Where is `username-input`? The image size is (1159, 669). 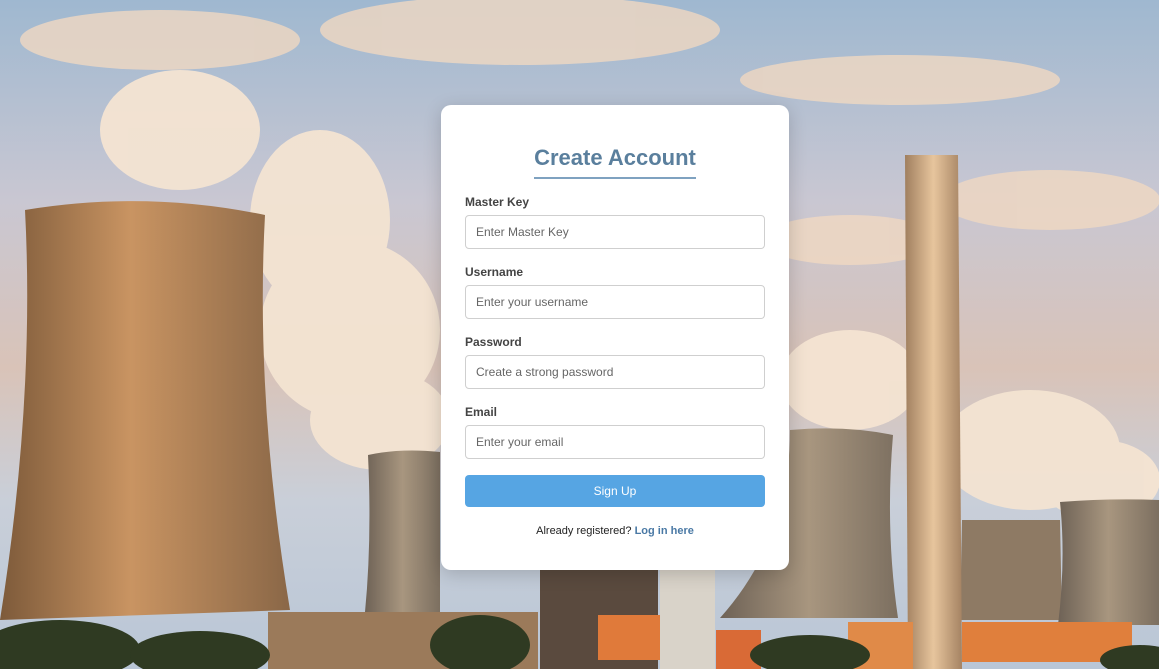
username-input is located at coordinates (615, 302).